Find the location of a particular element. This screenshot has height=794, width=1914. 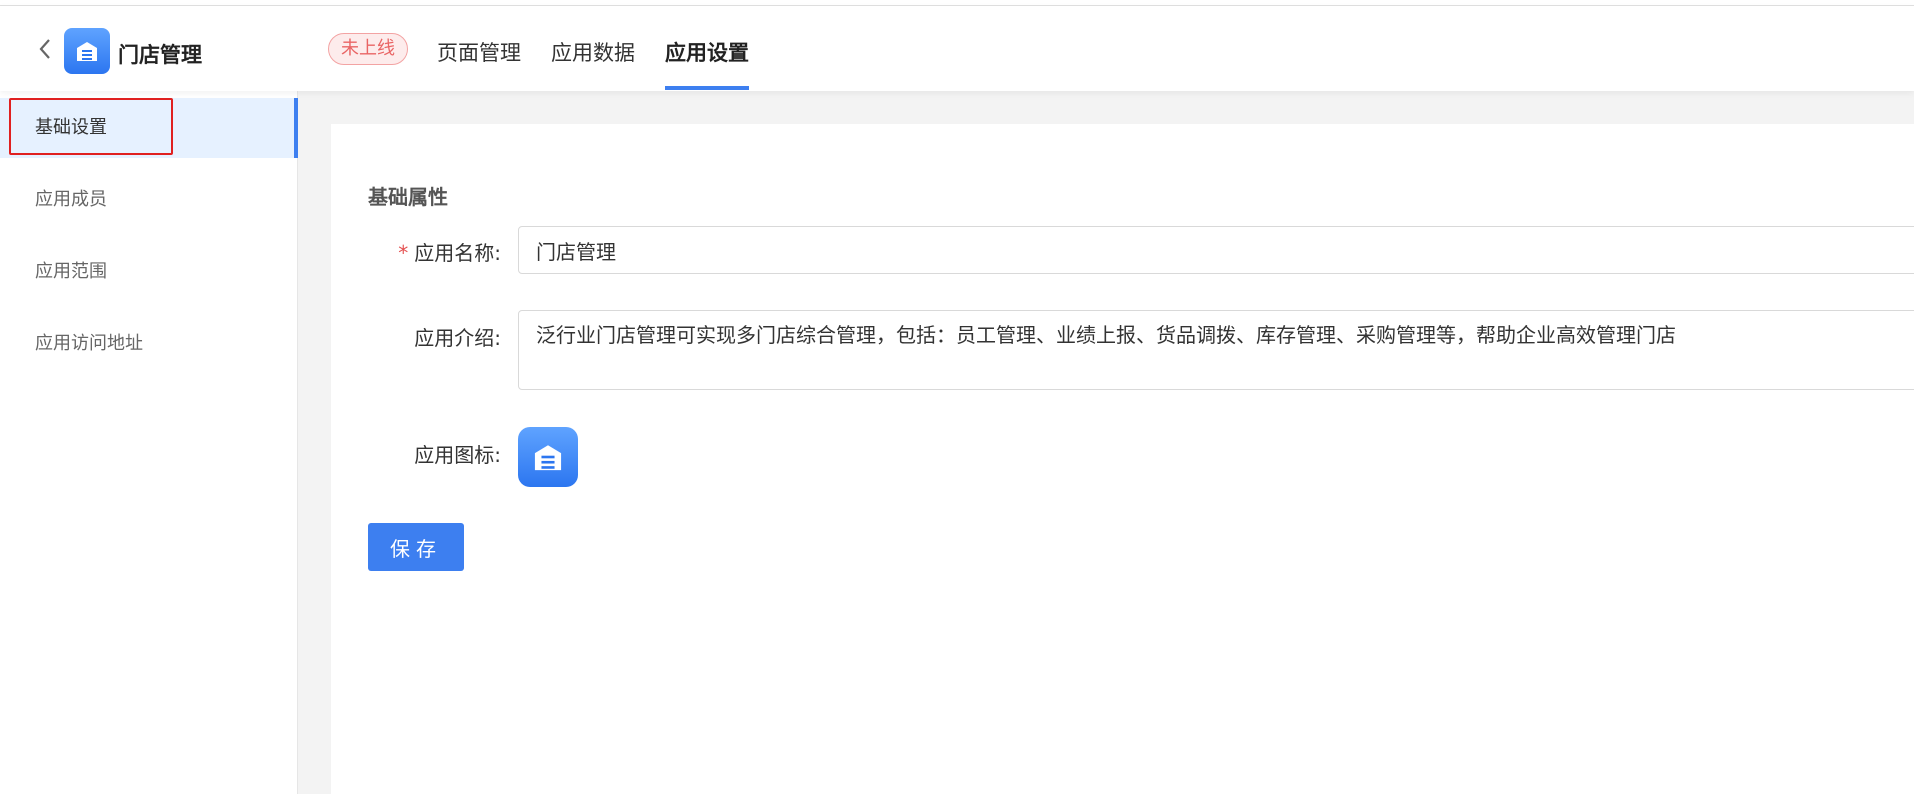

tab-page-management: 页面管理 is located at coordinates (479, 52).